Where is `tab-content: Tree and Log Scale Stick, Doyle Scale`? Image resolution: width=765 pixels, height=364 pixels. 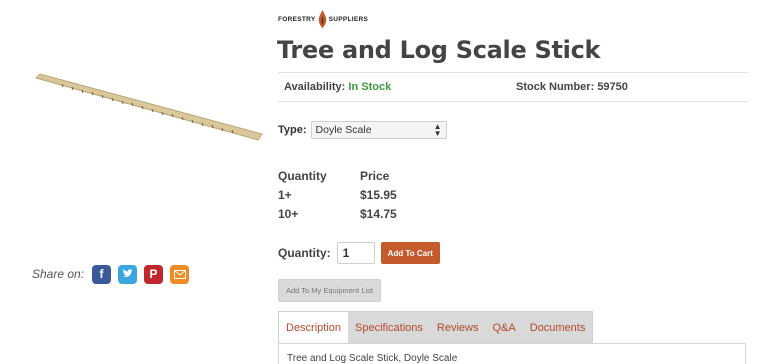 tab-content: Tree and Log Scale Stick, Doyle Scale is located at coordinates (512, 353).